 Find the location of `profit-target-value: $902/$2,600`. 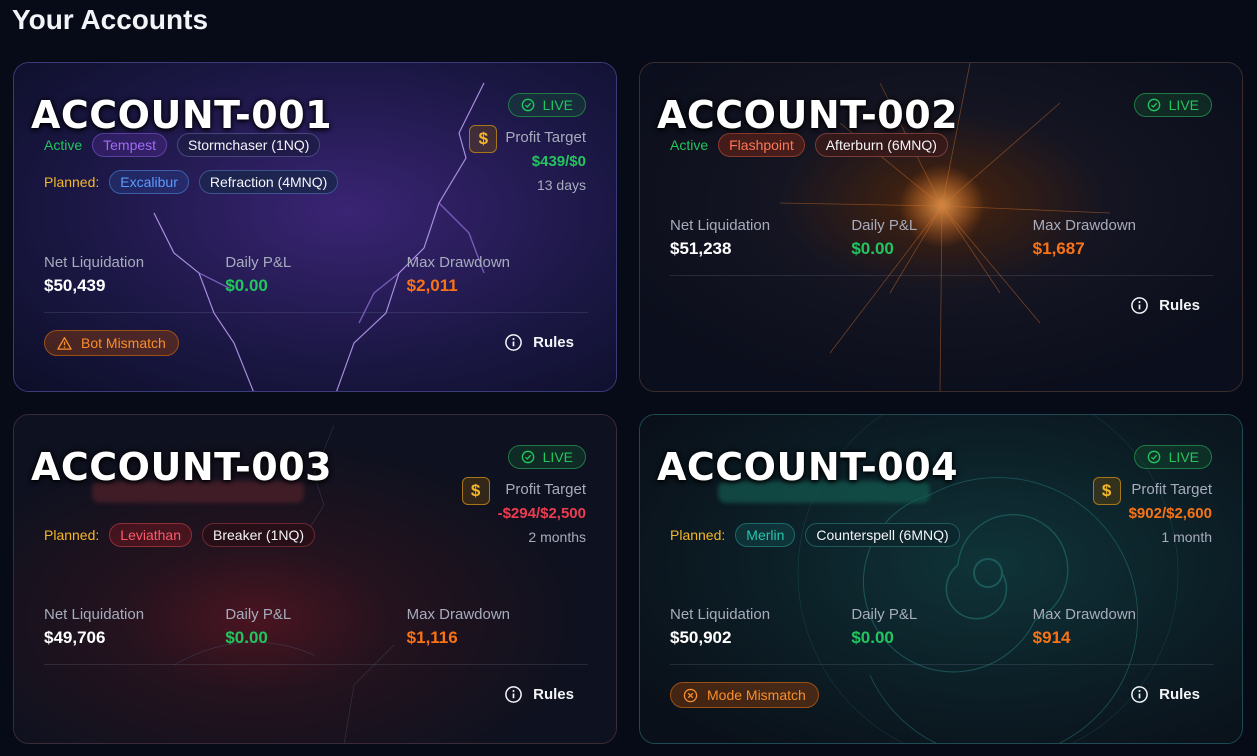

profit-target-value: $902/$2,600 is located at coordinates (1170, 513).